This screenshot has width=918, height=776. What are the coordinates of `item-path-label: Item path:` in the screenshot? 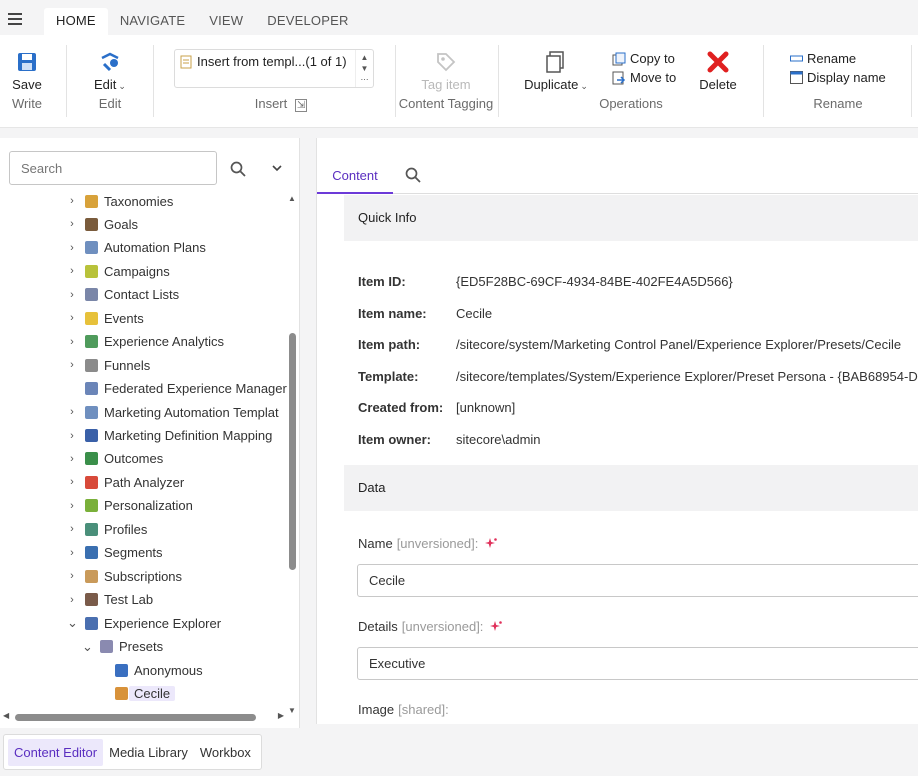 It's located at (389, 344).